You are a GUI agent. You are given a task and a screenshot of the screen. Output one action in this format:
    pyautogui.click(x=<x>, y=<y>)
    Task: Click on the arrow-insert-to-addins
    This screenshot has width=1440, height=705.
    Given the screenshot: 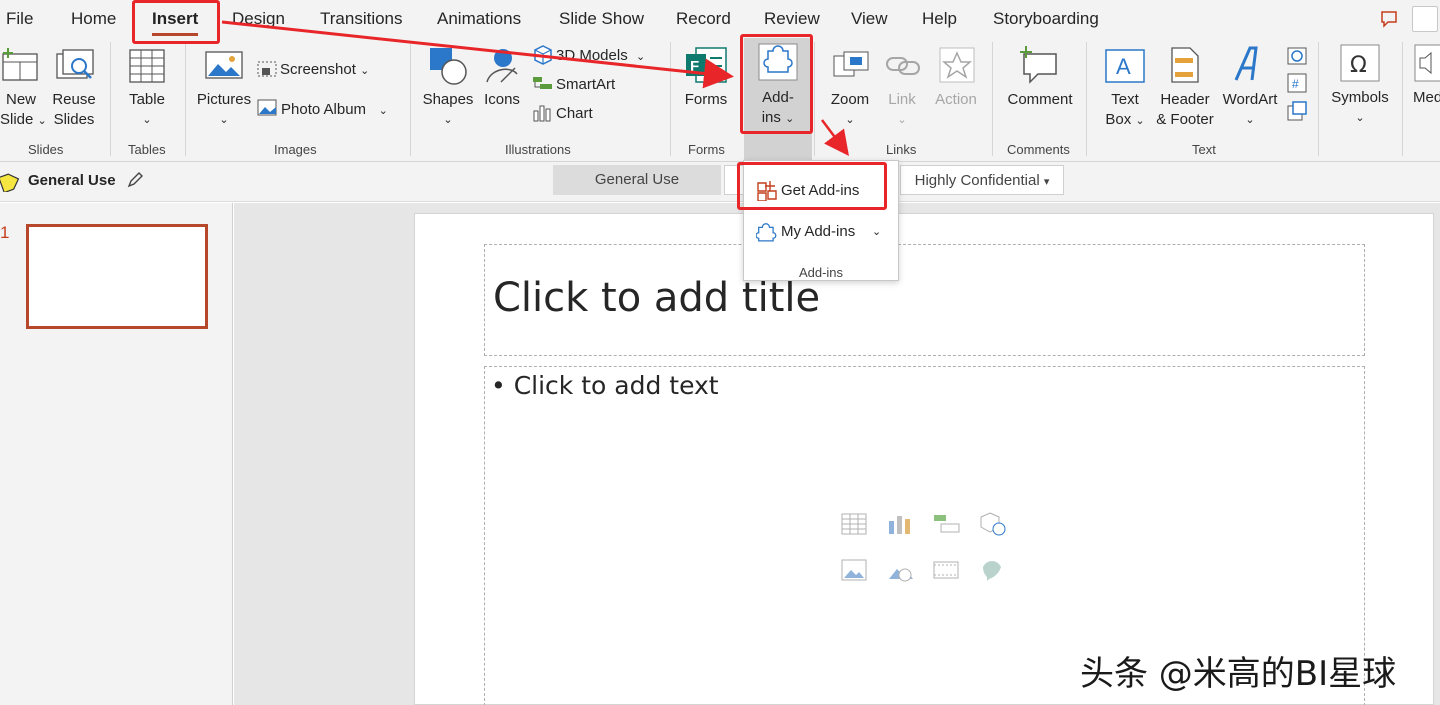 What is the action you would take?
    pyautogui.click(x=477, y=54)
    